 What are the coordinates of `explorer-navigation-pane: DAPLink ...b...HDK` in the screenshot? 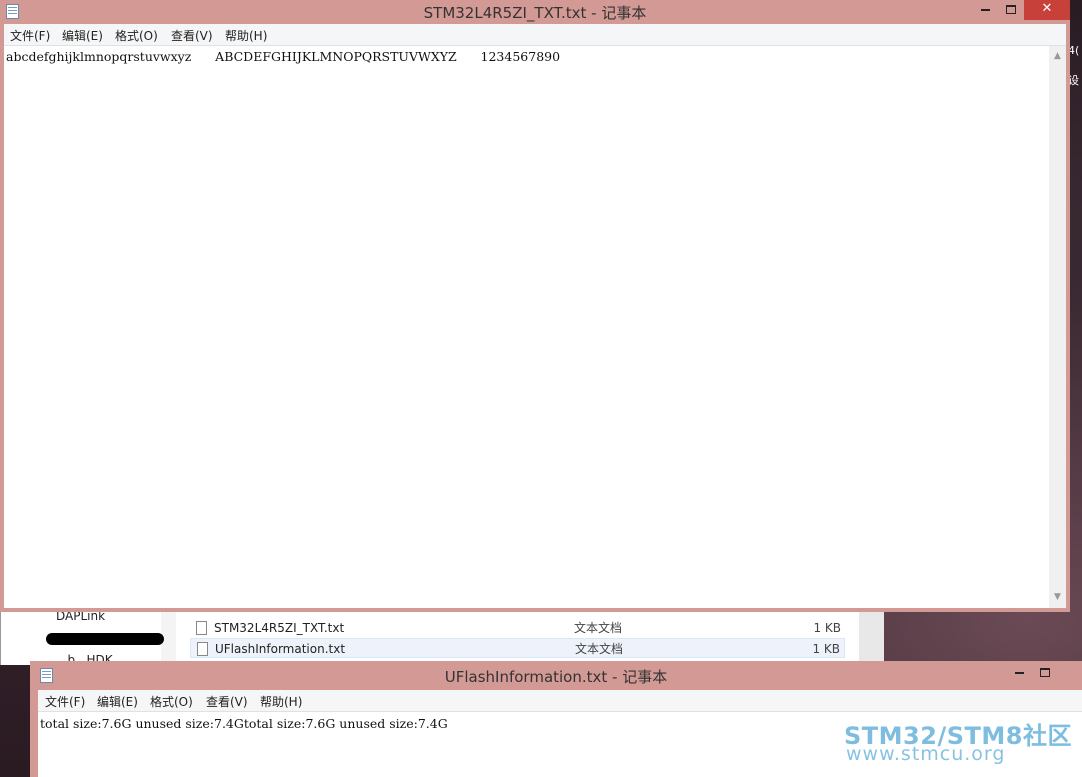 It's located at (82, 636).